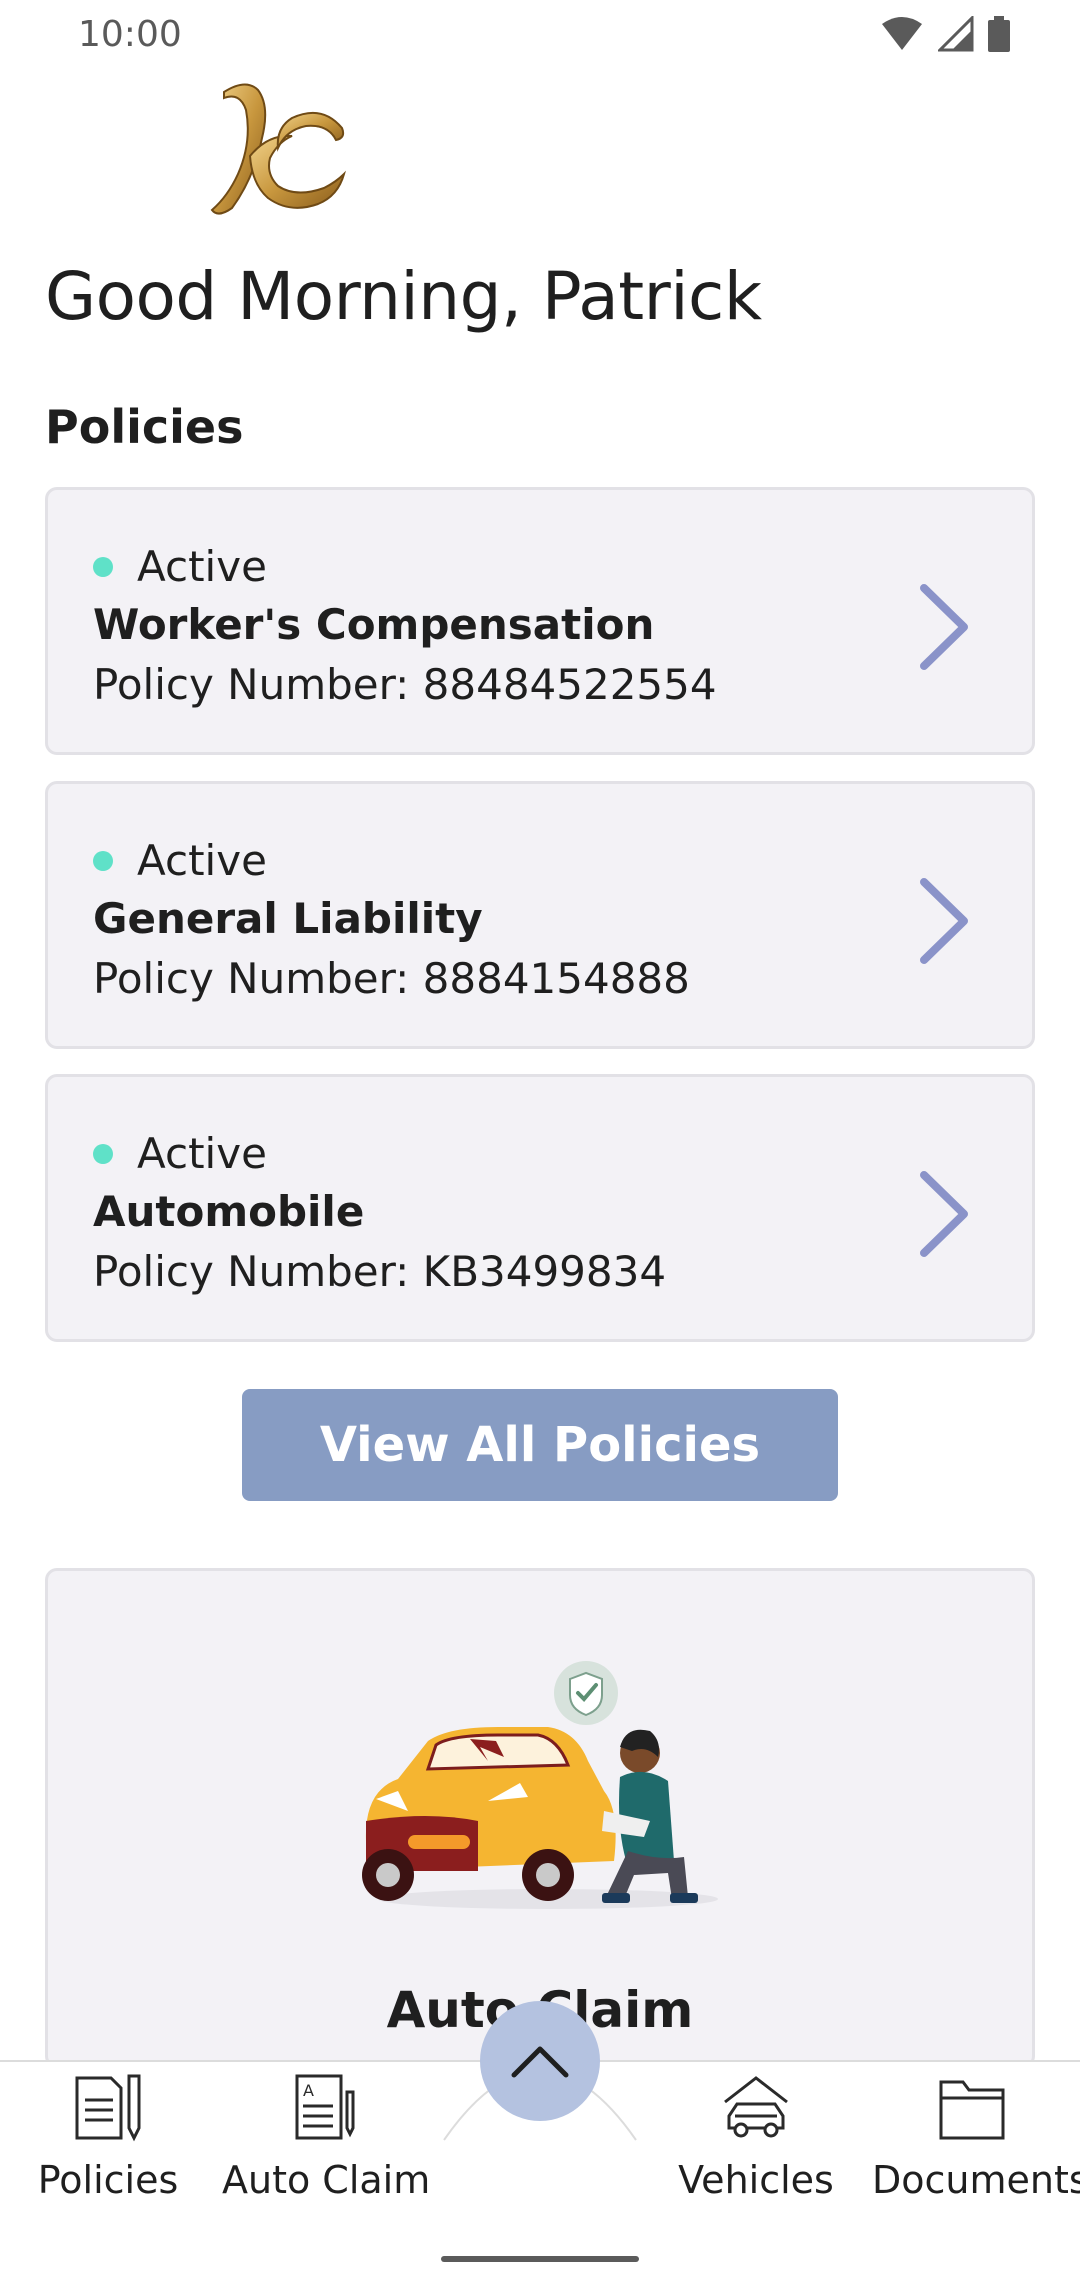 The height and width of the screenshot is (2282, 1080). Describe the element at coordinates (130, 34) in the screenshot. I see `status-time: 10:00` at that location.